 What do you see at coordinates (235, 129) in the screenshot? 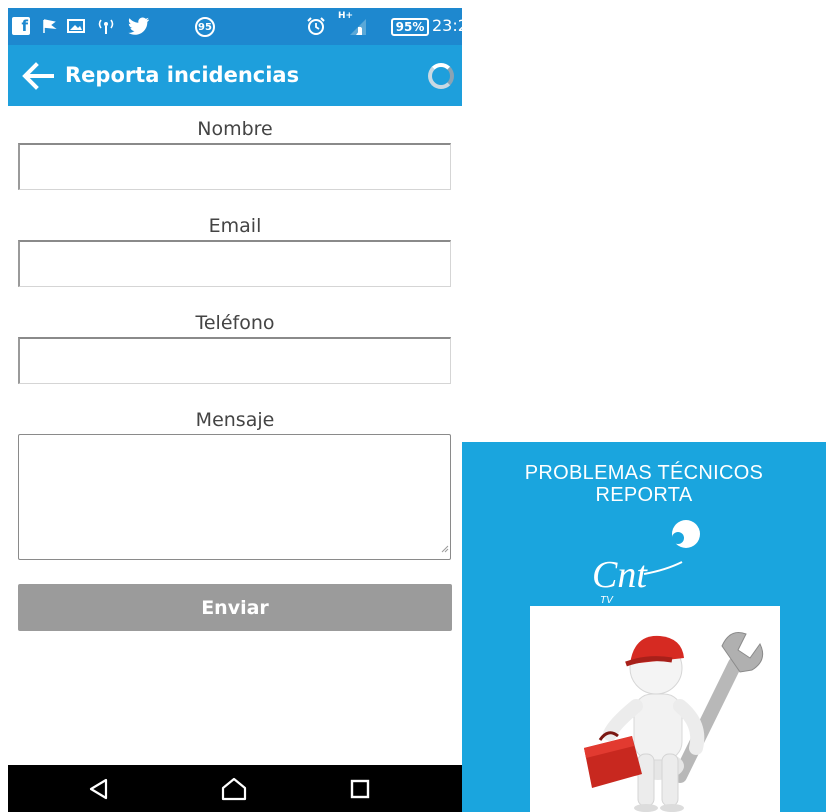
I see `name-label: Nombre` at bounding box center [235, 129].